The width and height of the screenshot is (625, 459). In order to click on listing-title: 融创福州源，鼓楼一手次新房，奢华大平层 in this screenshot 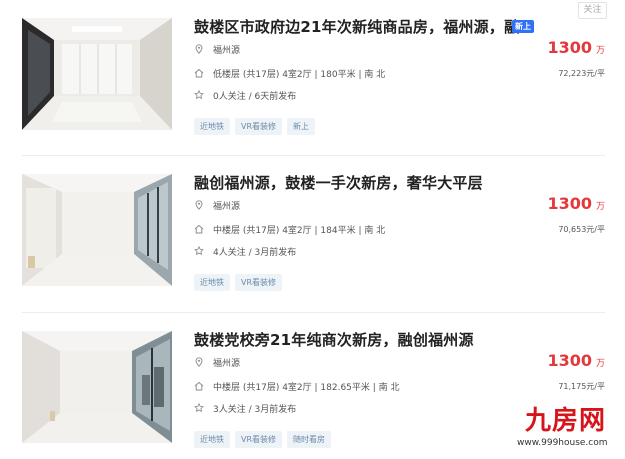, I will do `click(364, 182)`.